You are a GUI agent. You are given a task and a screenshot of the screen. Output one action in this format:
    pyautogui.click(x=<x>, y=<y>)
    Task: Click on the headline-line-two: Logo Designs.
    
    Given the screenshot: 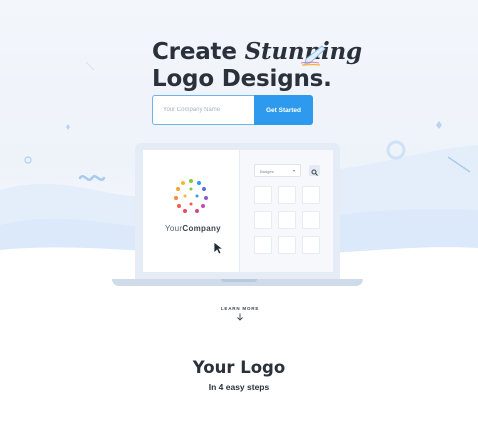 What is the action you would take?
    pyautogui.click(x=242, y=79)
    